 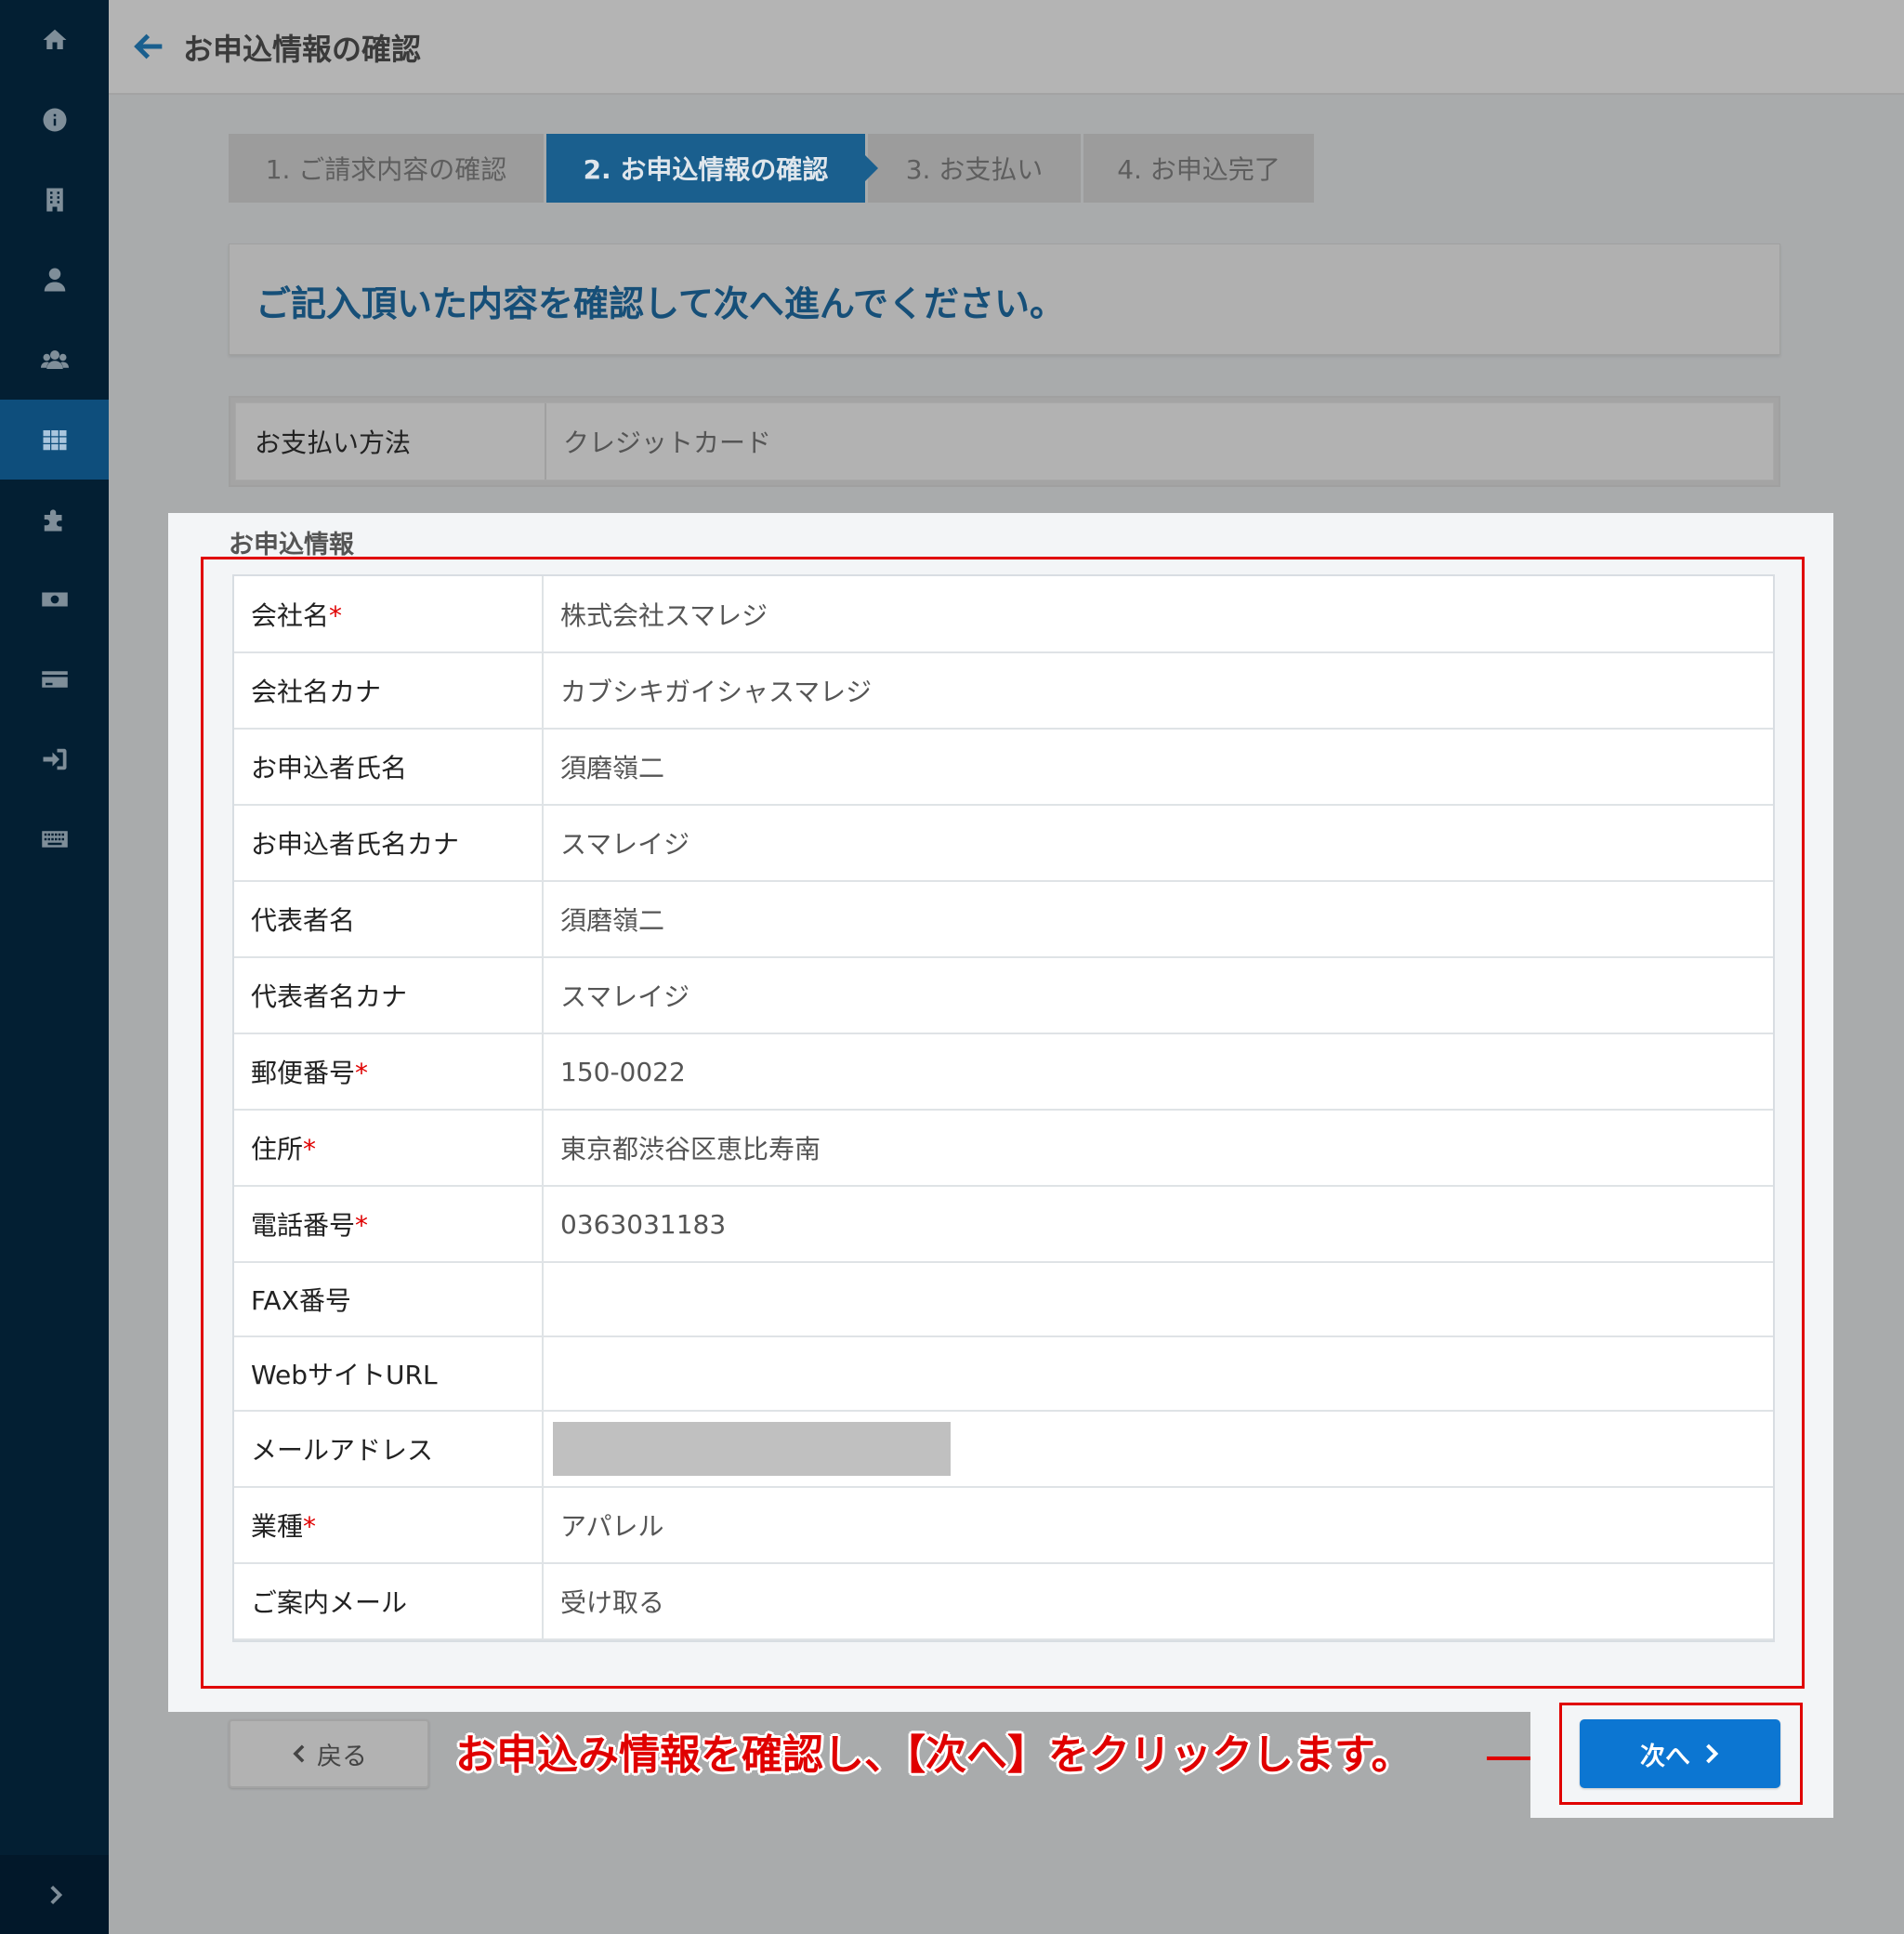 What do you see at coordinates (1158, 615) in the screenshot?
I see `row-value: 株式会社スマレジ` at bounding box center [1158, 615].